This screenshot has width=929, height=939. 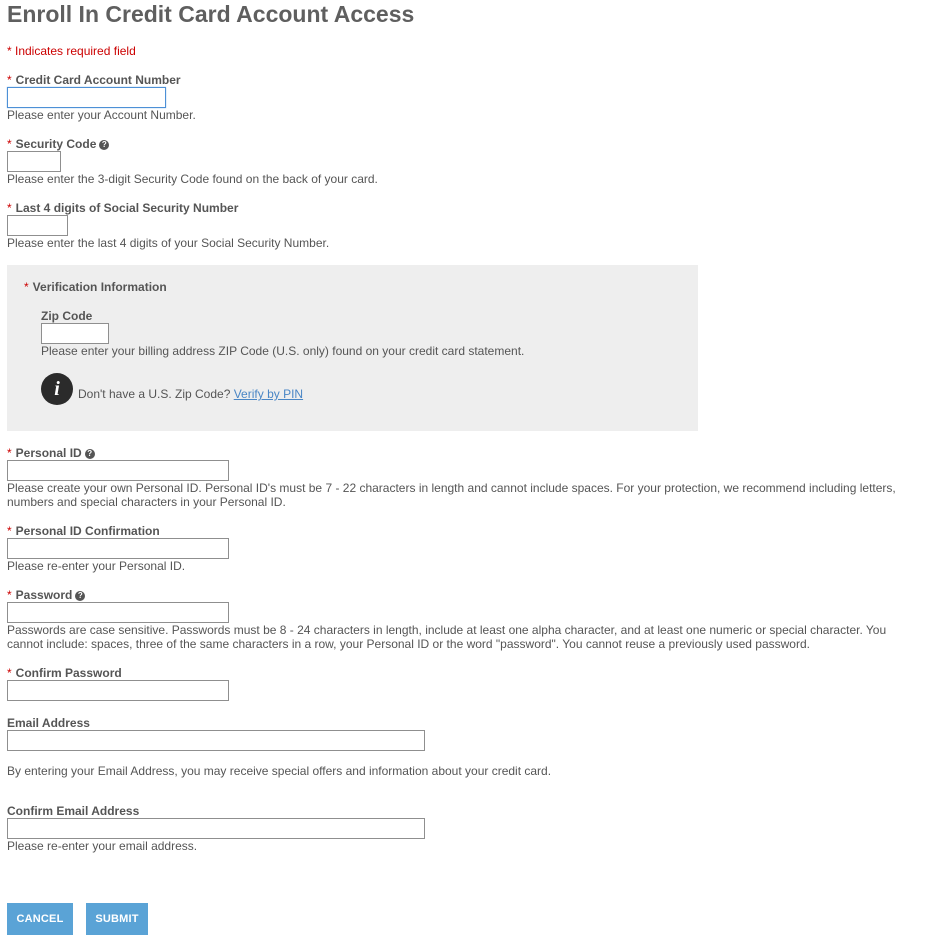 I want to click on security-code-label-text: Security Code, so click(x=56, y=144).